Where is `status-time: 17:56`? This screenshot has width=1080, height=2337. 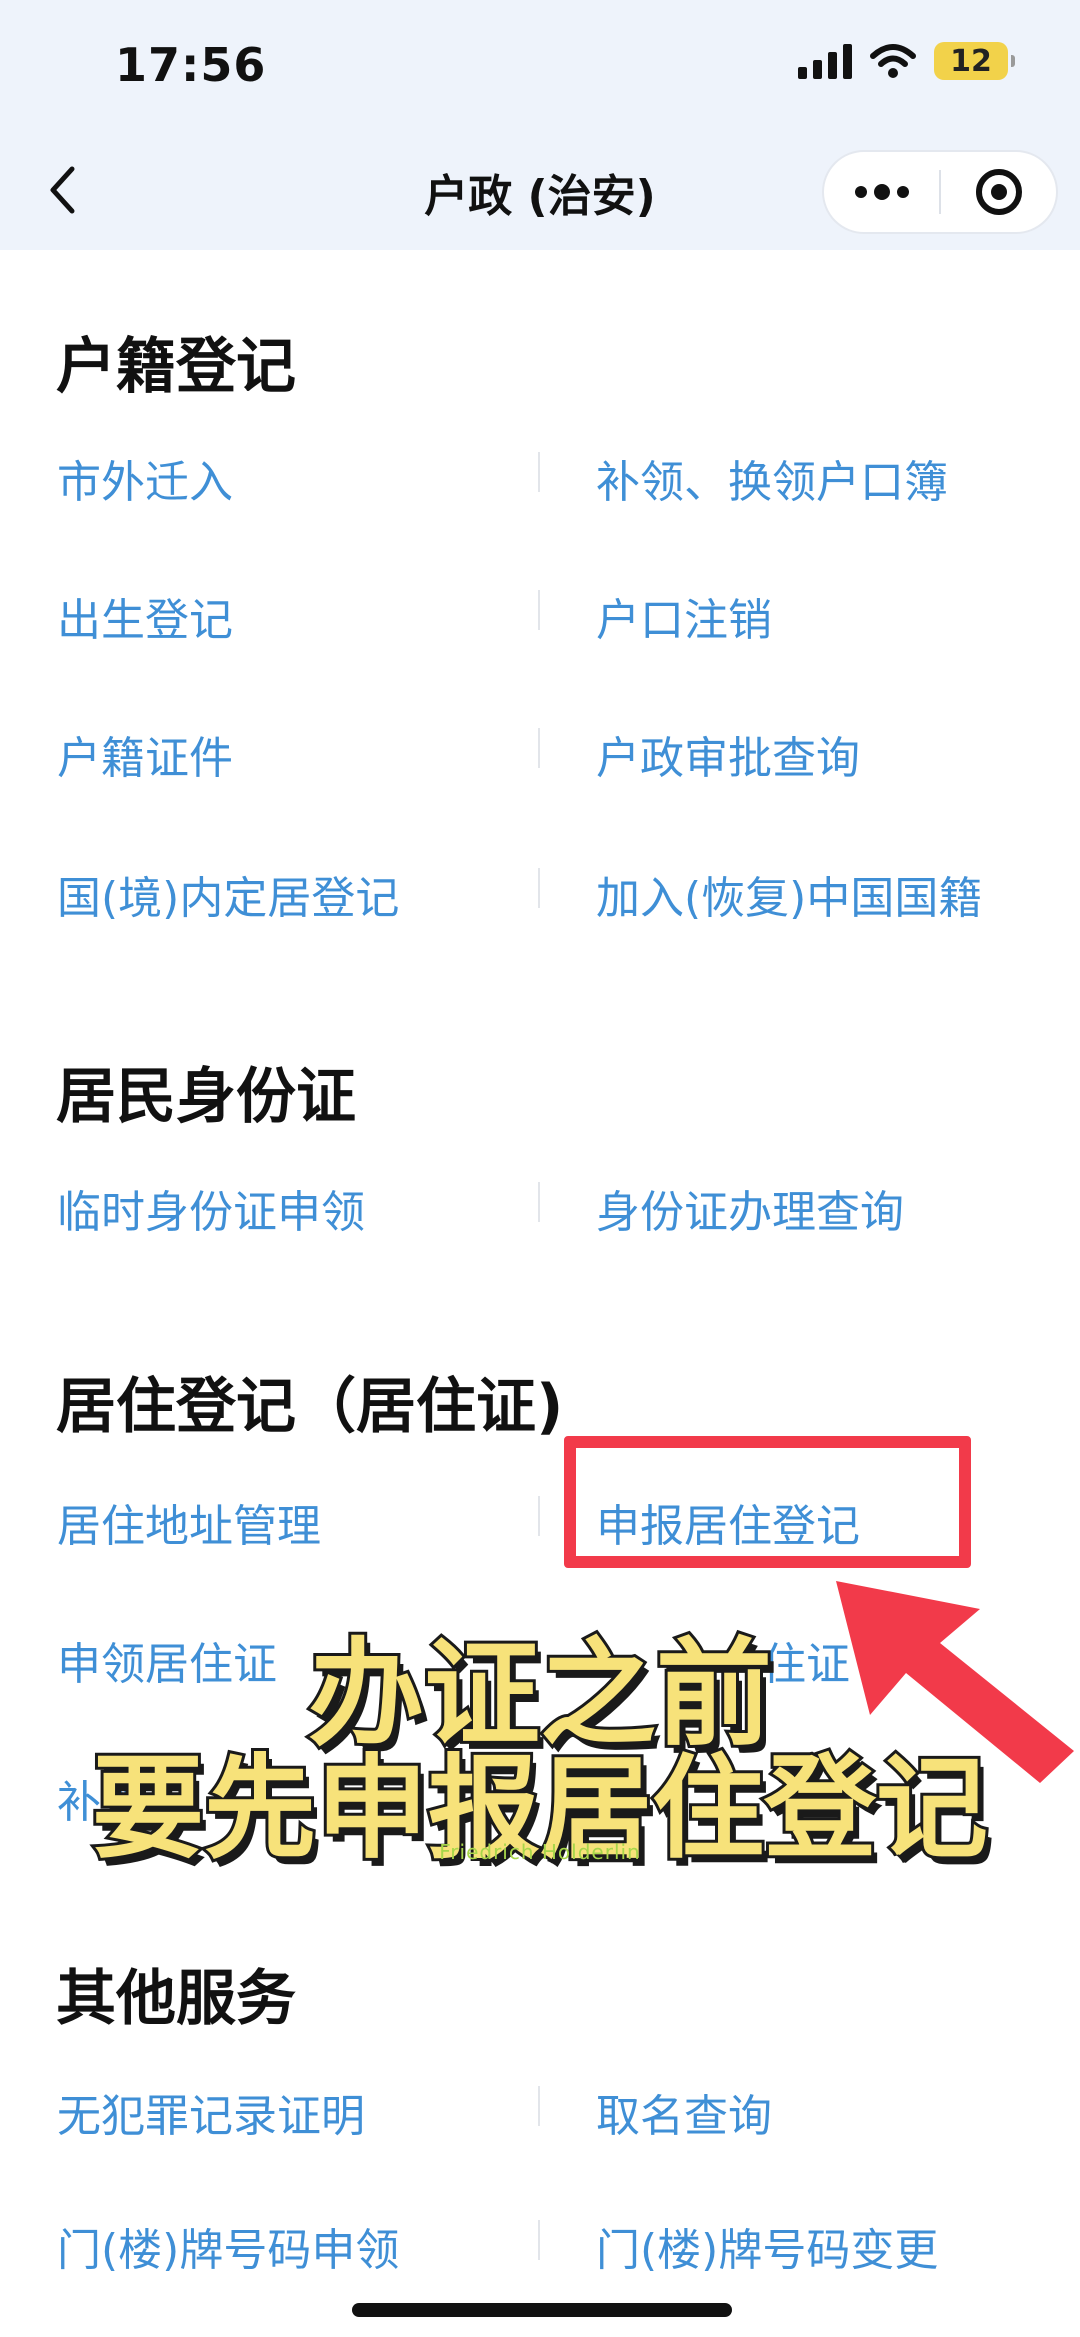 status-time: 17:56 is located at coordinates (191, 65).